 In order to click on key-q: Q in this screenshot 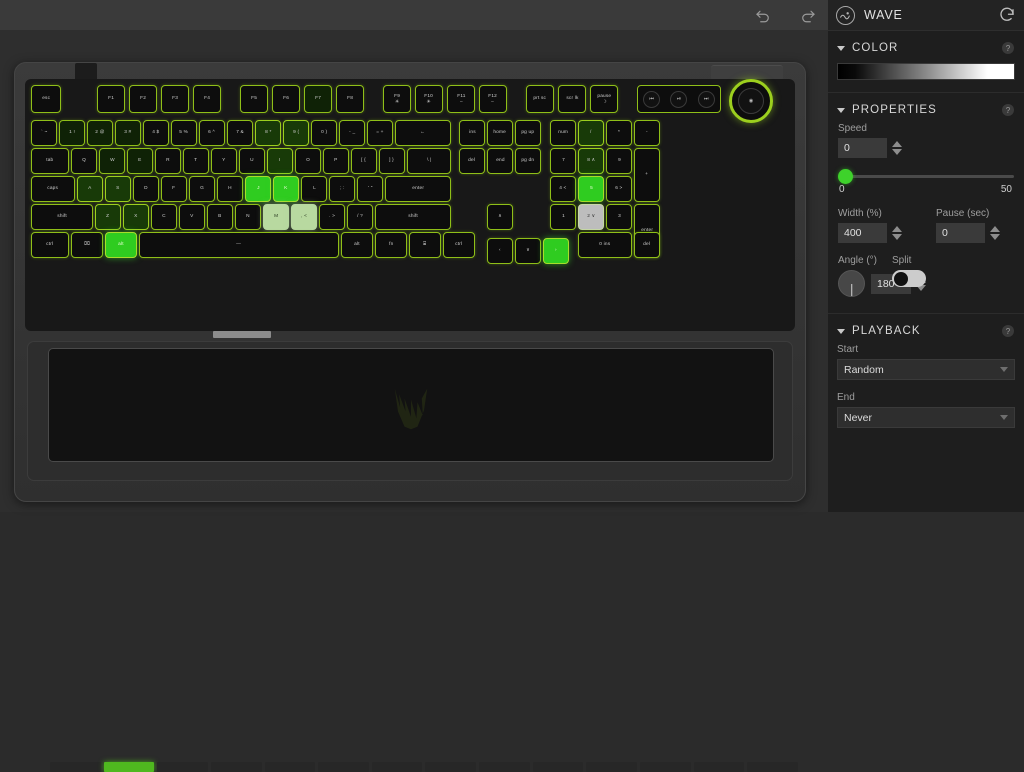, I will do `click(84, 161)`.